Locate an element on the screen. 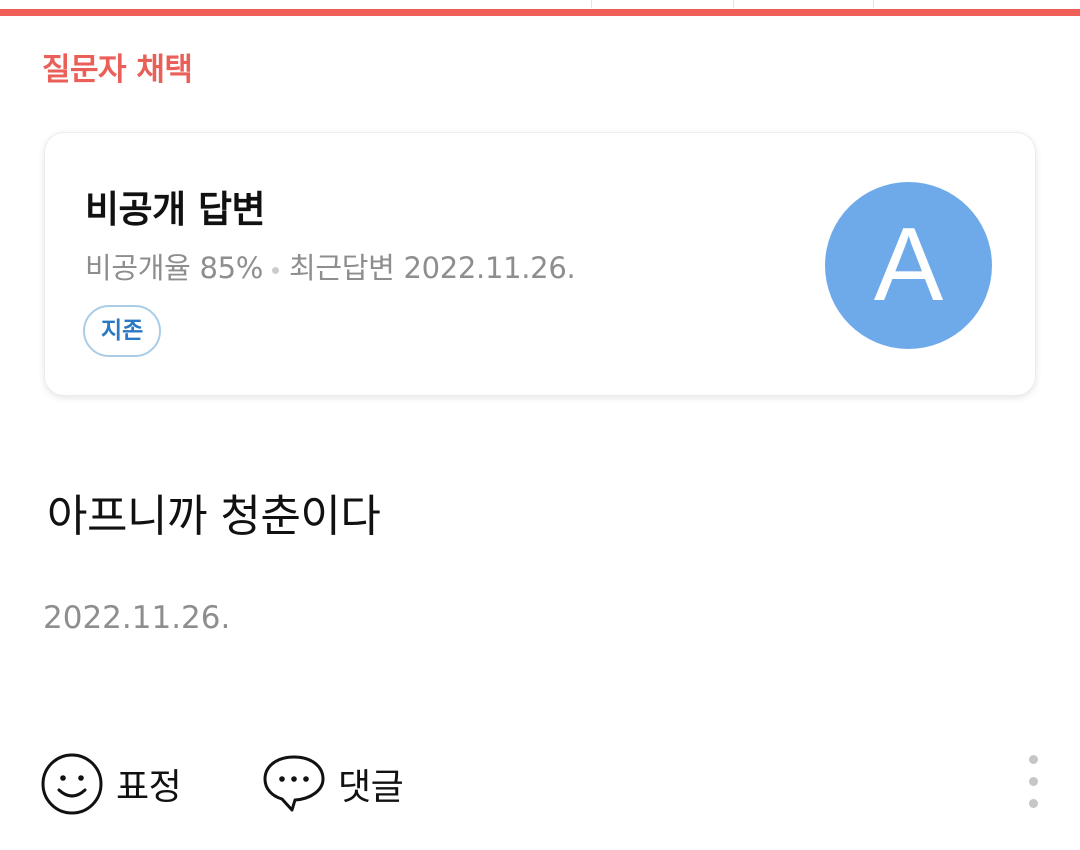  emoji-reaction-button: 표정 is located at coordinates (111, 784).